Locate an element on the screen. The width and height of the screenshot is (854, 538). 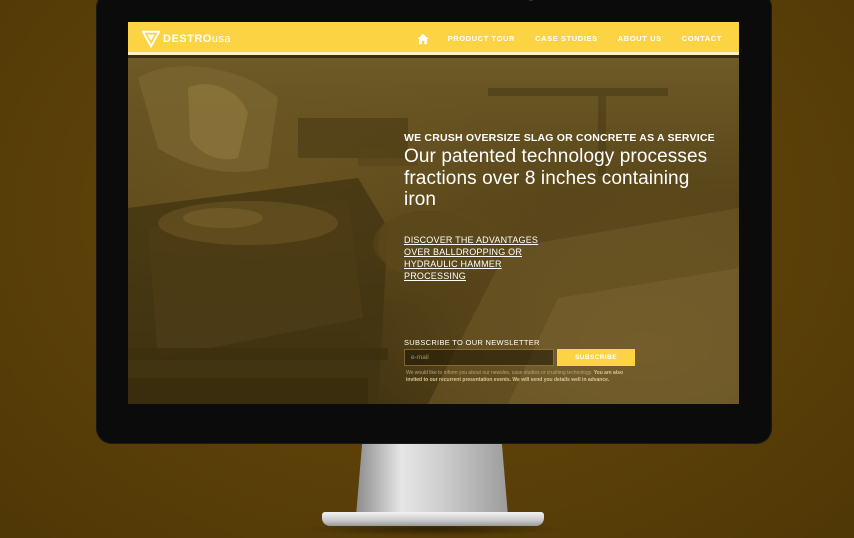
nav-product-tour: PRODUCT TOUR is located at coordinates (481, 38).